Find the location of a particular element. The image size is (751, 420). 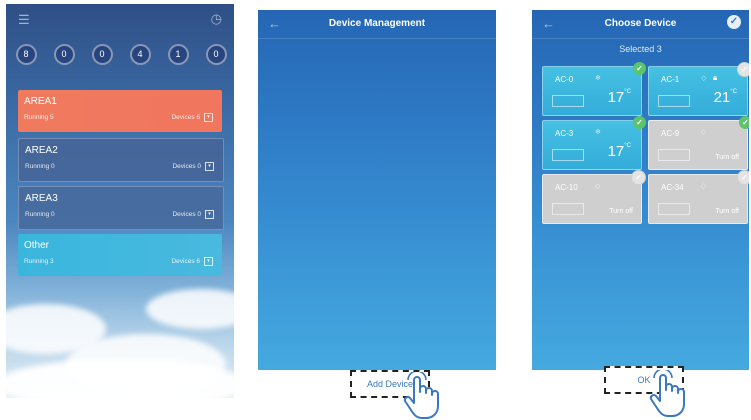

area-item-area2: AREA2 Running 0 Devices 0 ▾ is located at coordinates (121, 160).